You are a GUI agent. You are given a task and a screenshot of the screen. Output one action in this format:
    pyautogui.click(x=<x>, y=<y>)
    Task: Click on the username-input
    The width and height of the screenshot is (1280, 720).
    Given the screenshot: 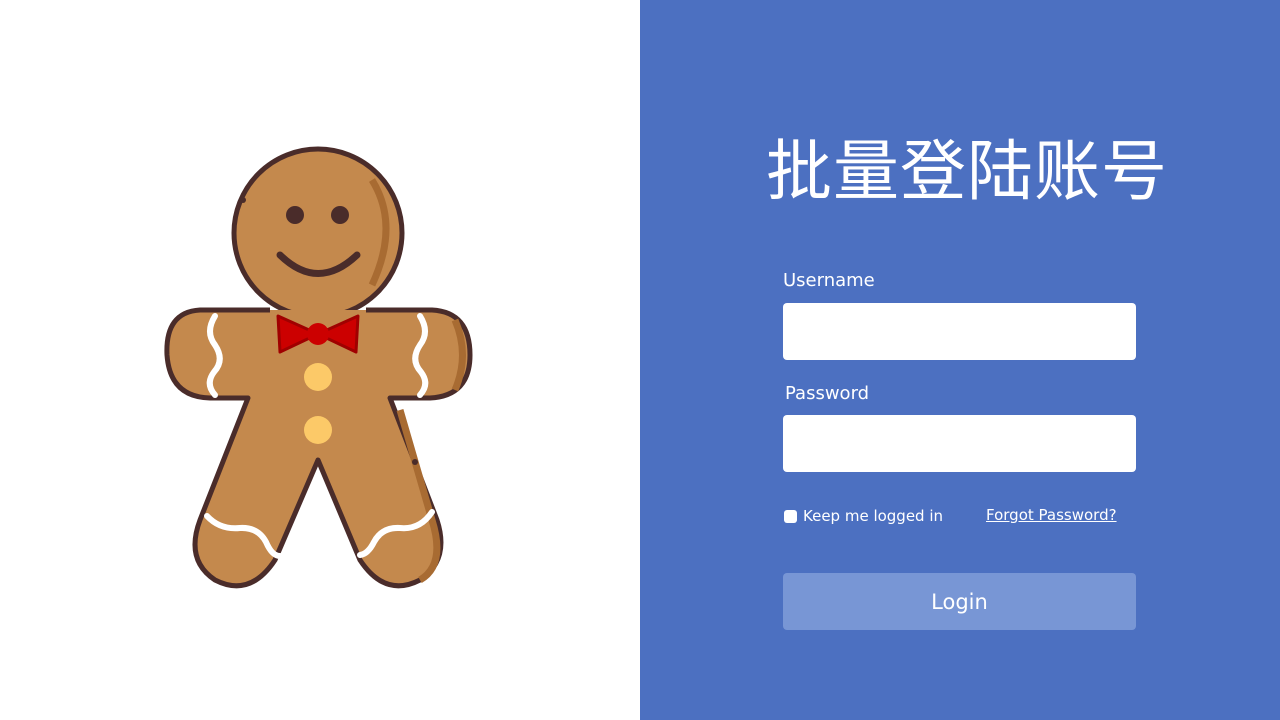 What is the action you would take?
    pyautogui.click(x=959, y=331)
    